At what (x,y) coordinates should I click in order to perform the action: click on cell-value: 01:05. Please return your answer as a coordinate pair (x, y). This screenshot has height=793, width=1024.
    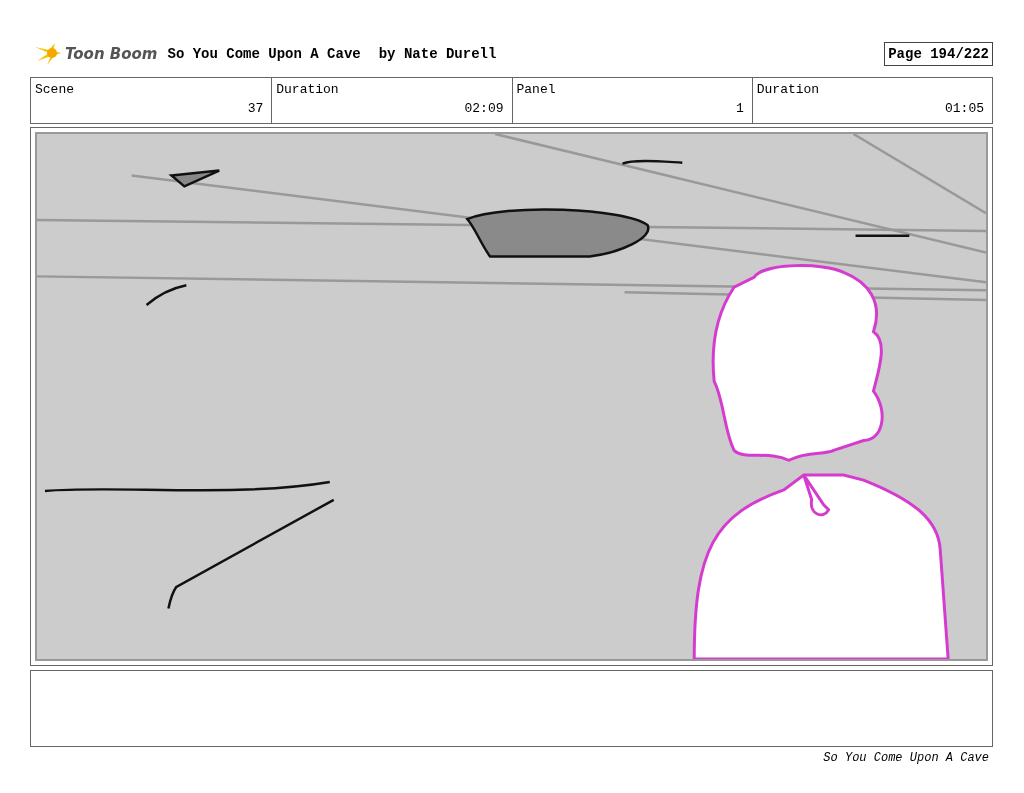
    Looking at the image, I should click on (964, 108).